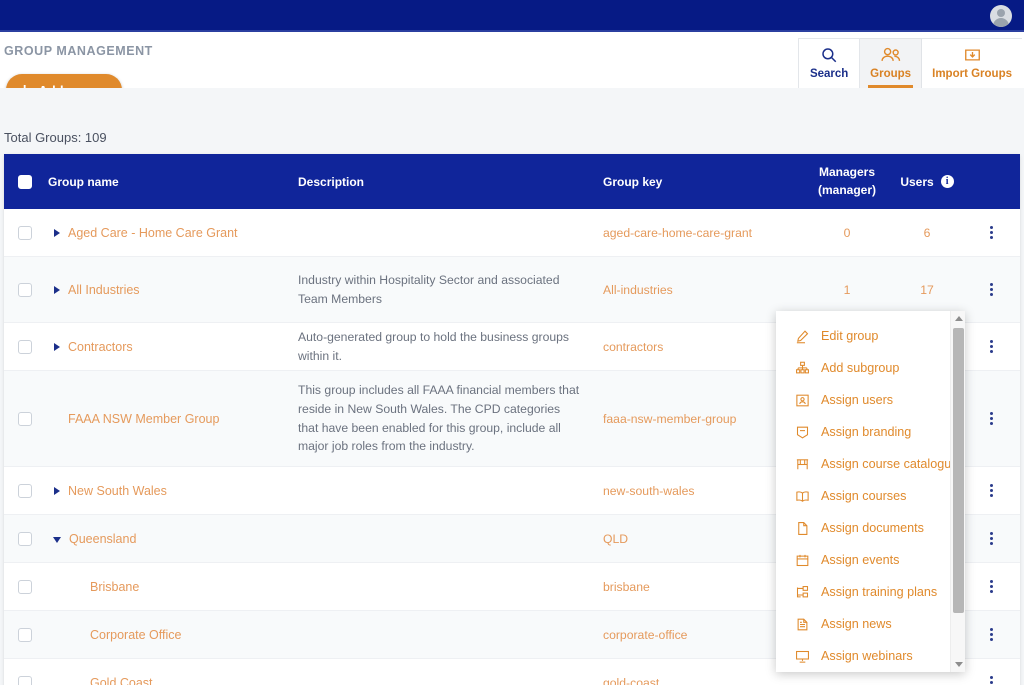  I want to click on group-name-link: FAAA NSW Member Group, so click(143, 419).